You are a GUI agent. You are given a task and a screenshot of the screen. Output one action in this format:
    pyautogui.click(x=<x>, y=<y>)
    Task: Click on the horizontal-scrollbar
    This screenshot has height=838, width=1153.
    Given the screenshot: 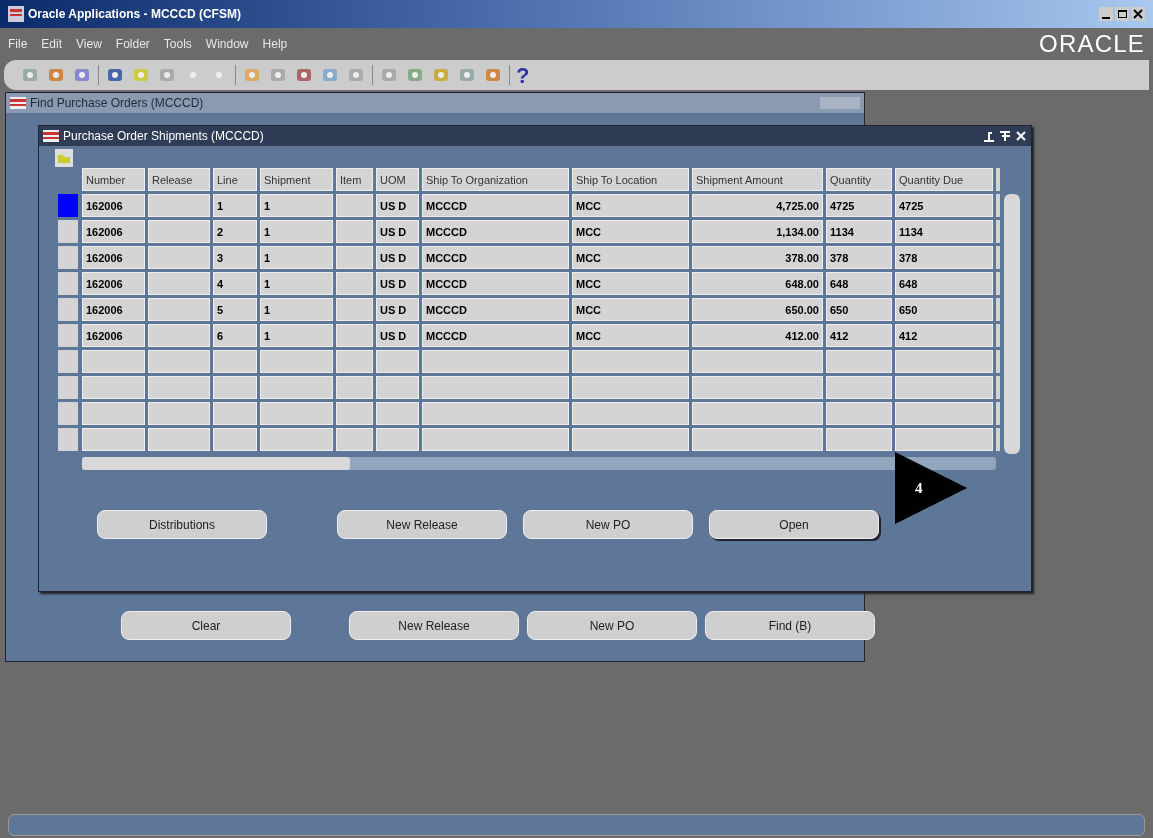 What is the action you would take?
    pyautogui.click(x=539, y=463)
    